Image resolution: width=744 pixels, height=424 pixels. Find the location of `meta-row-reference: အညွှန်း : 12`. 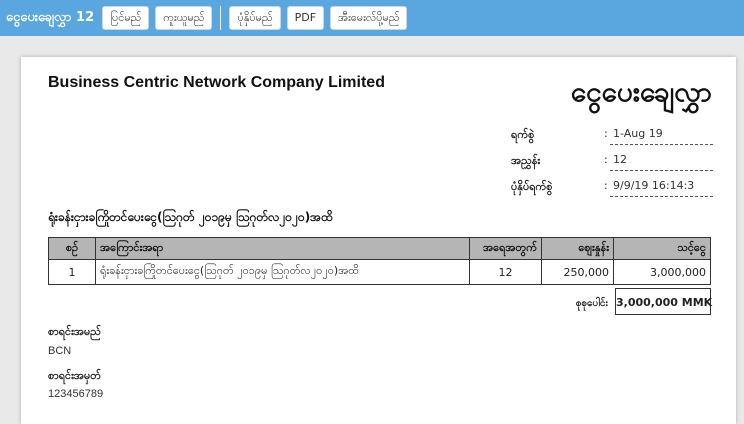

meta-row-reference: အညွှန်း : 12 is located at coordinates (612, 164).